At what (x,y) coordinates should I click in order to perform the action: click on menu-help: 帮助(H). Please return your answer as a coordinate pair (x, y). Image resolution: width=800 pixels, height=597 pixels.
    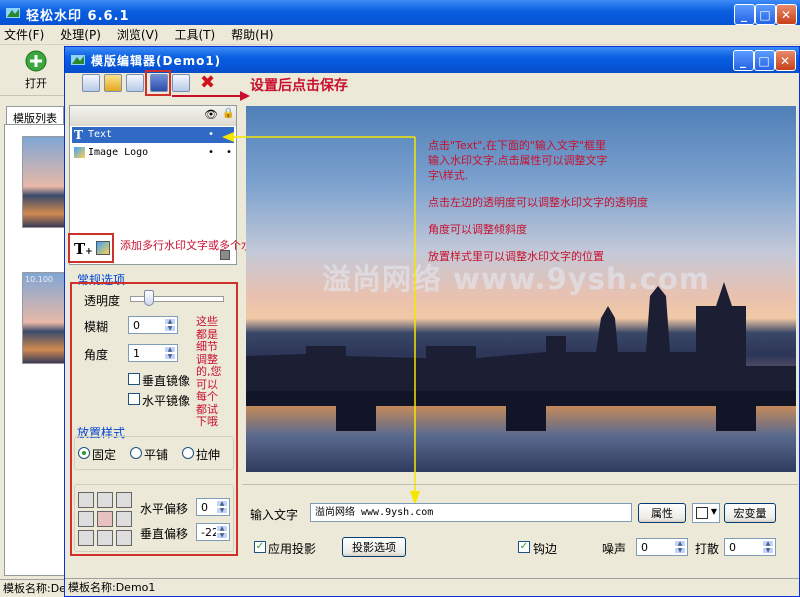
    Looking at the image, I should click on (252, 34).